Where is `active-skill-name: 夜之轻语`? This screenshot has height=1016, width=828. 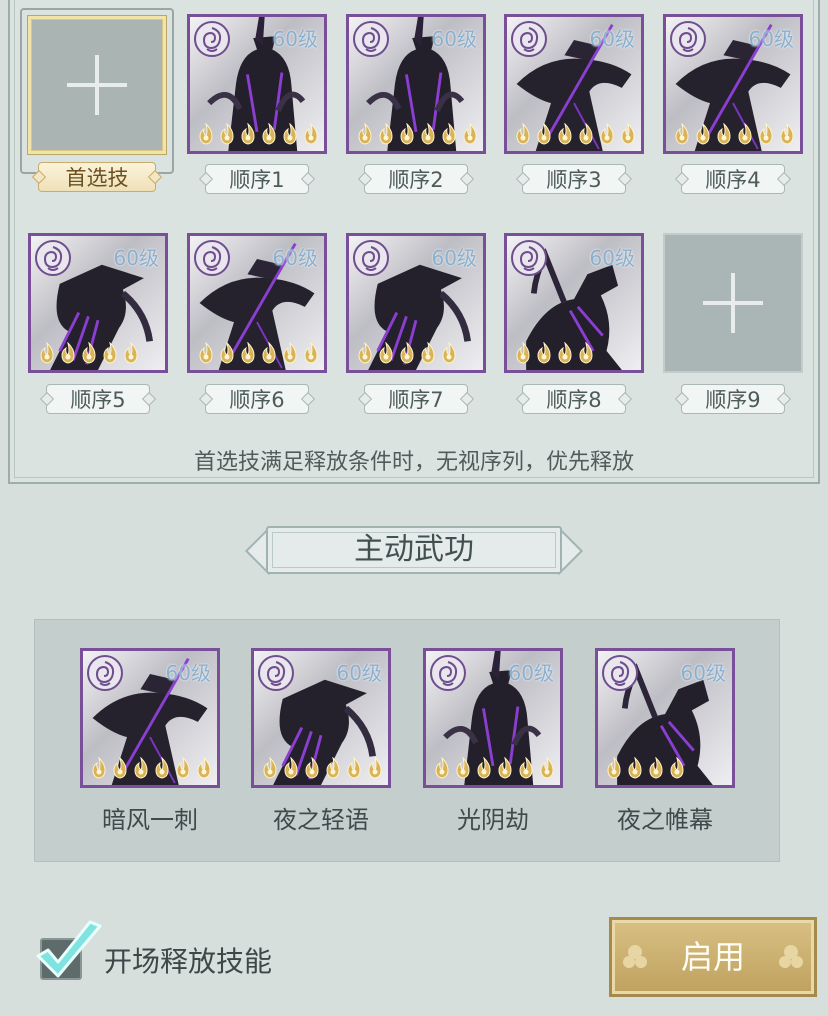
active-skill-name: 夜之轻语 is located at coordinates (321, 820).